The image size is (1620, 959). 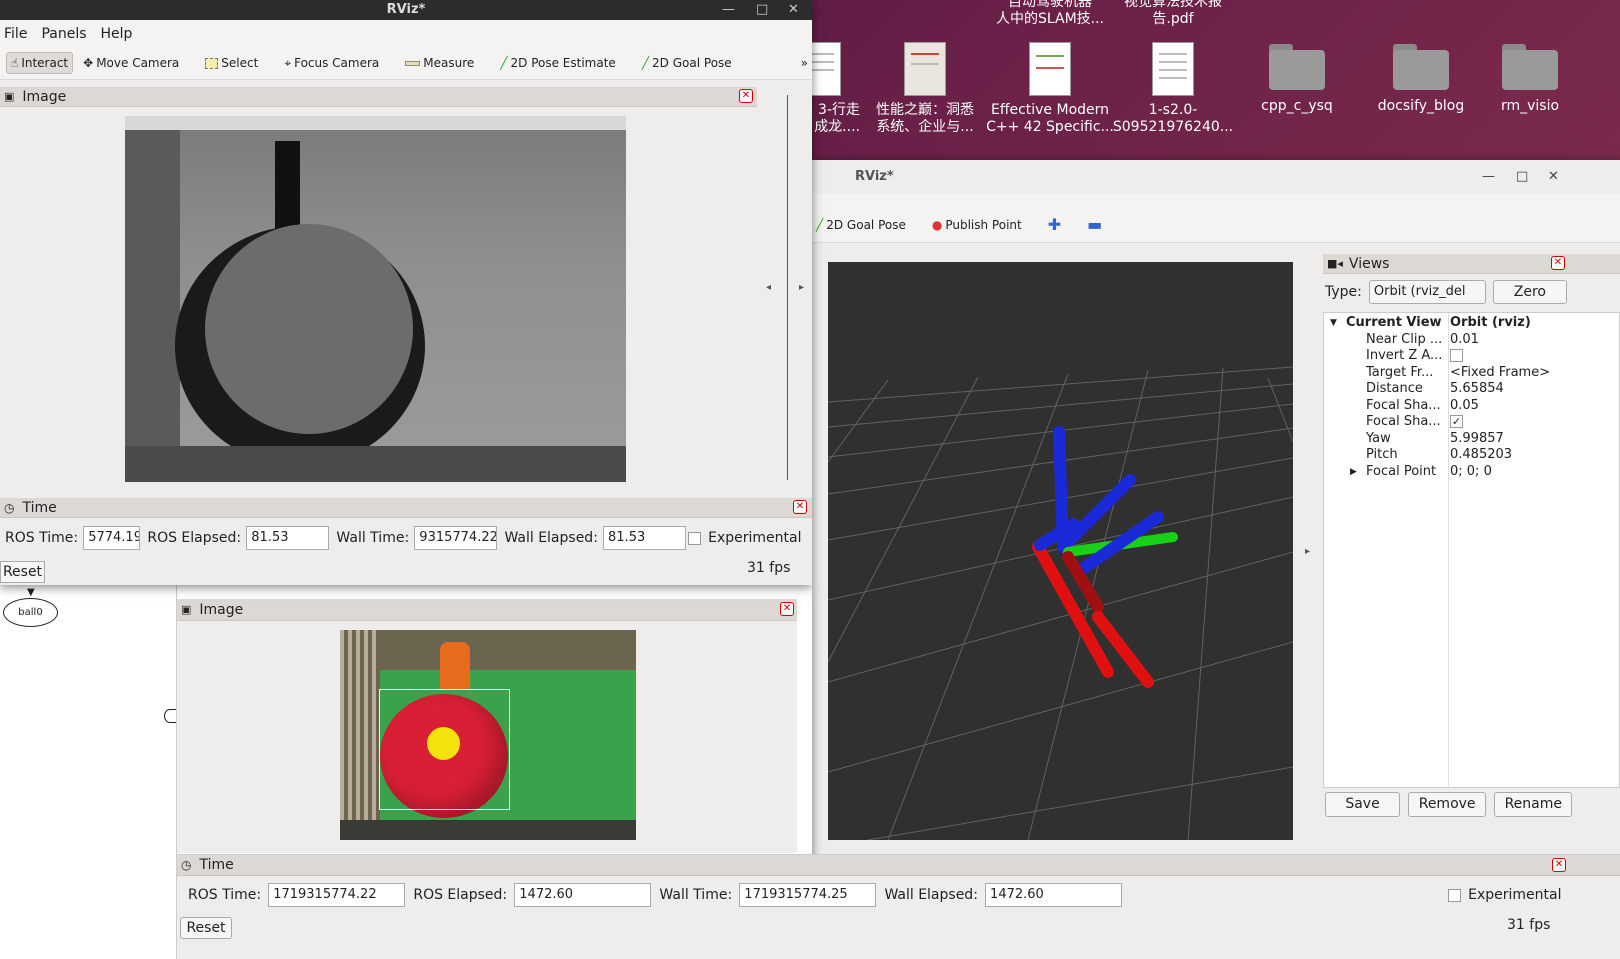 What do you see at coordinates (1297, 79) in the screenshot?
I see `desktop-folder-icon: cpp_c_ysq` at bounding box center [1297, 79].